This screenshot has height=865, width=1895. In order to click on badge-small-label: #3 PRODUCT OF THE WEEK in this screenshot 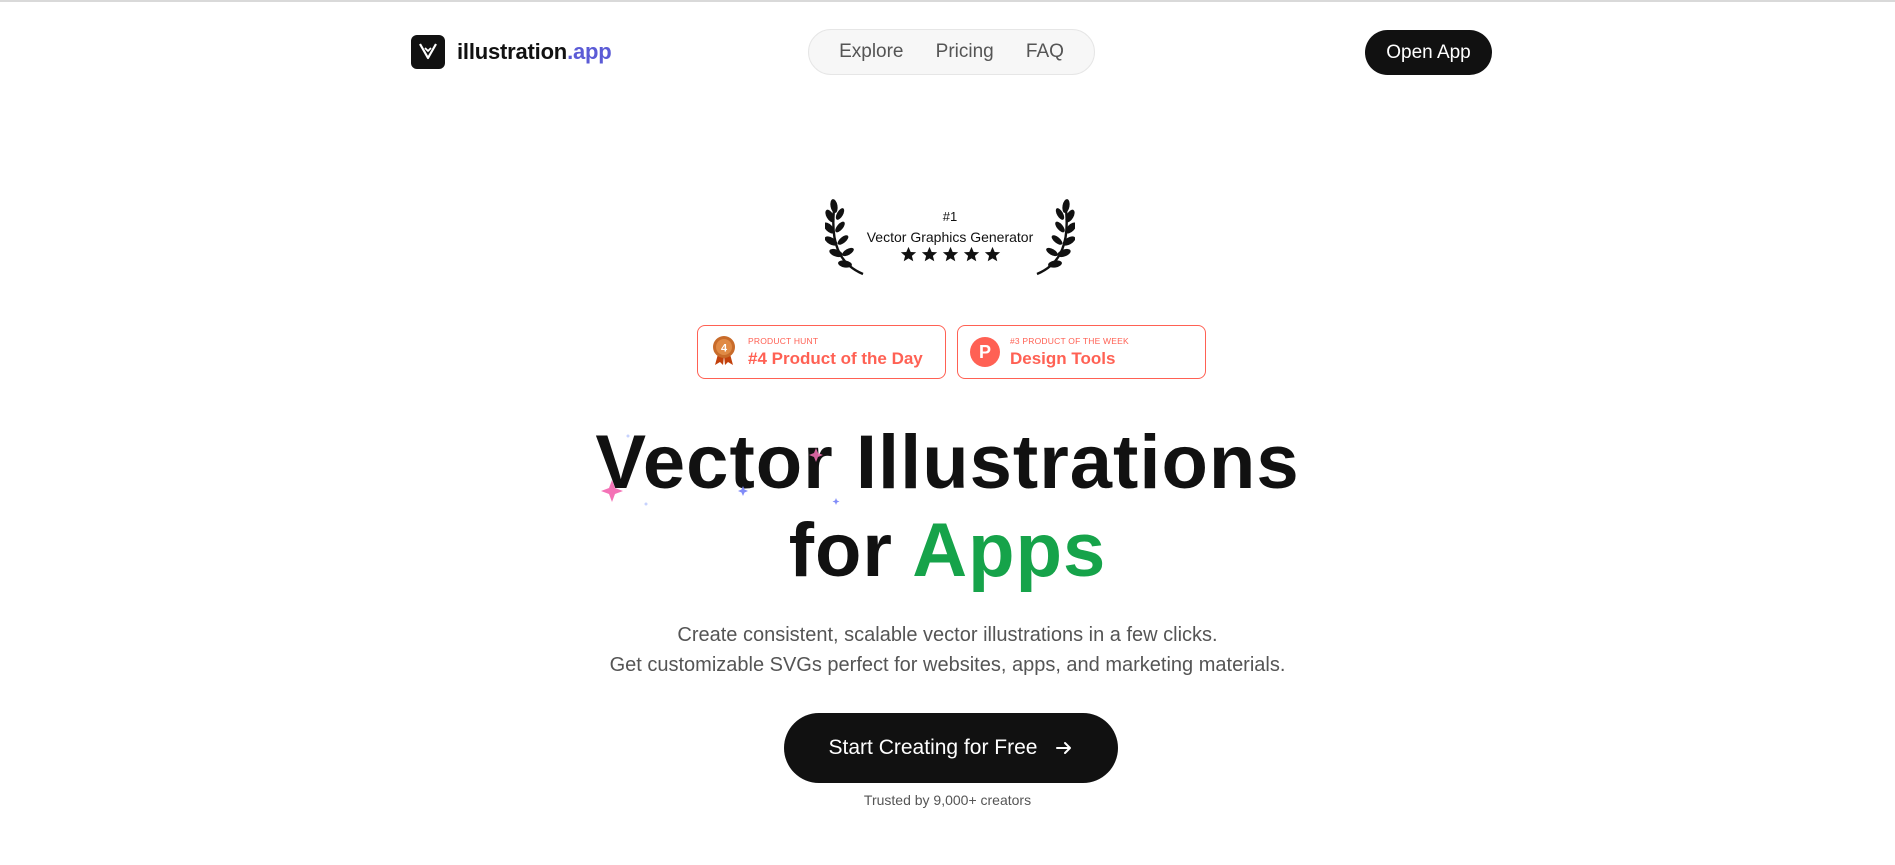, I will do `click(1069, 340)`.